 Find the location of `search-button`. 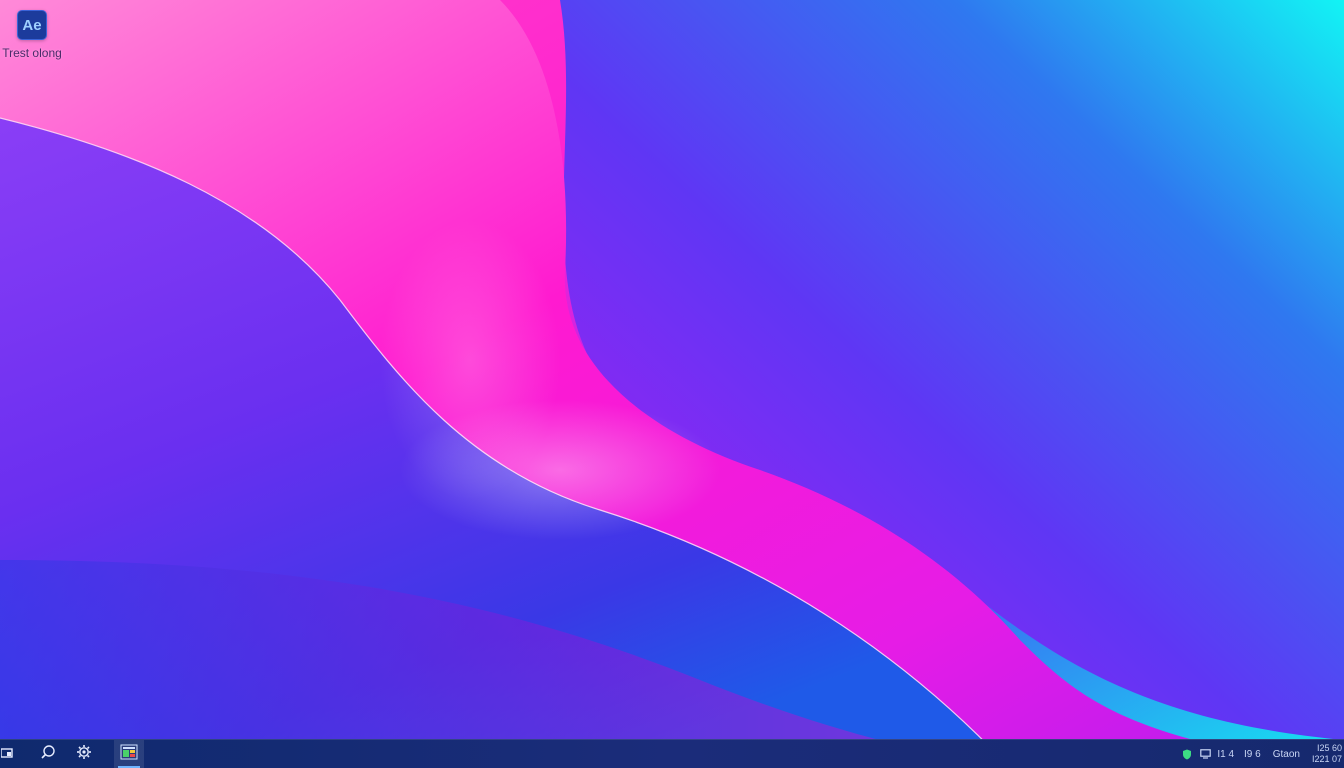

search-button is located at coordinates (48, 754).